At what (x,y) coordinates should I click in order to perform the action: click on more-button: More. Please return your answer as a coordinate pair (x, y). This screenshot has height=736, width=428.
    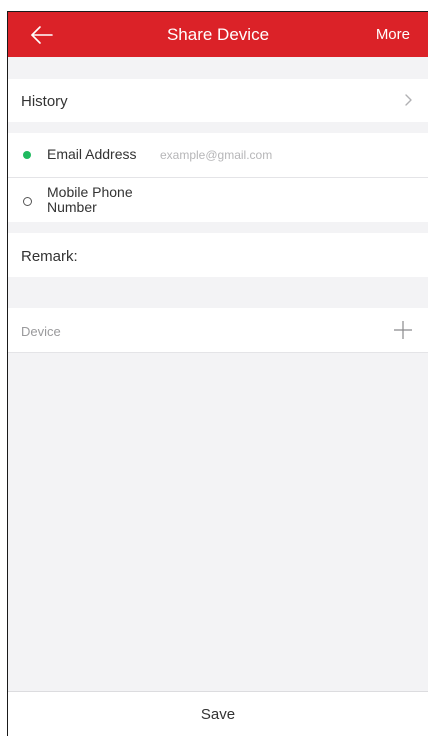
    Looking at the image, I should click on (393, 34).